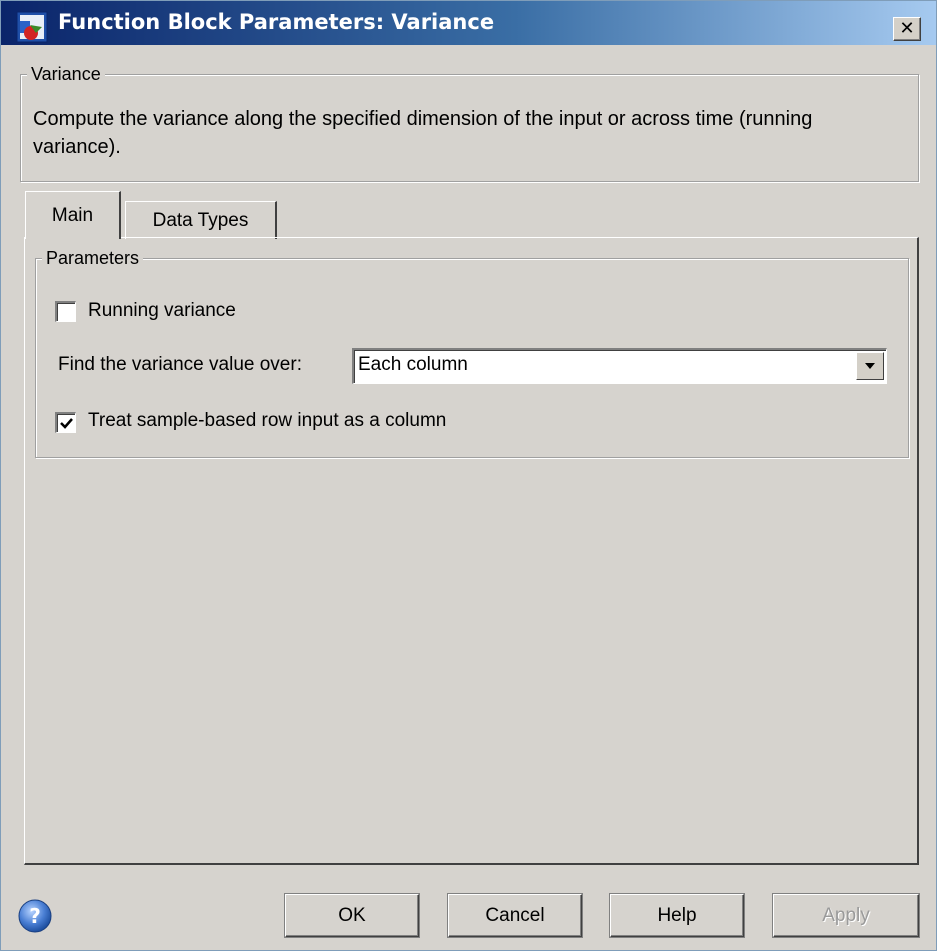 This screenshot has width=937, height=951. I want to click on apply-button-label: Apply, so click(846, 915).